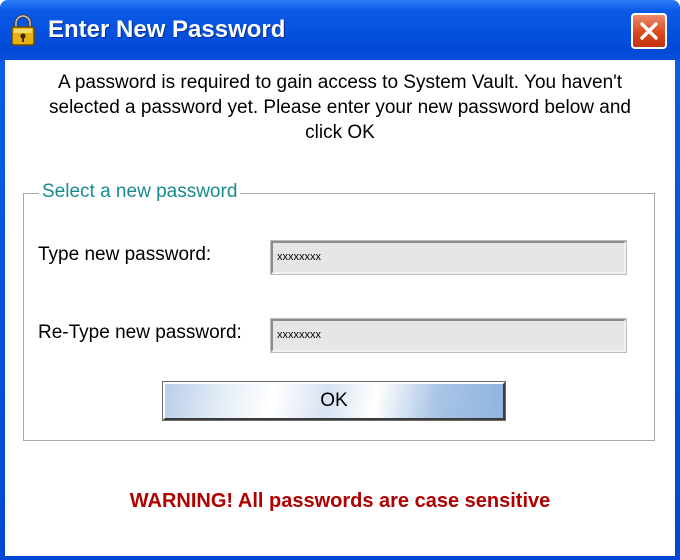 The width and height of the screenshot is (680, 560). What do you see at coordinates (448, 335) in the screenshot?
I see `retype-password-field: xxxxxxxx` at bounding box center [448, 335].